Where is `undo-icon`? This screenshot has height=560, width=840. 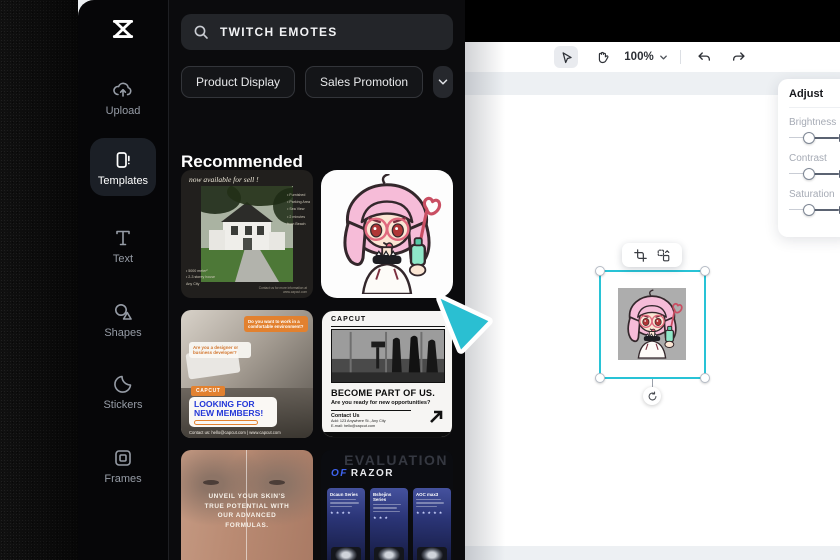 undo-icon is located at coordinates (704, 56).